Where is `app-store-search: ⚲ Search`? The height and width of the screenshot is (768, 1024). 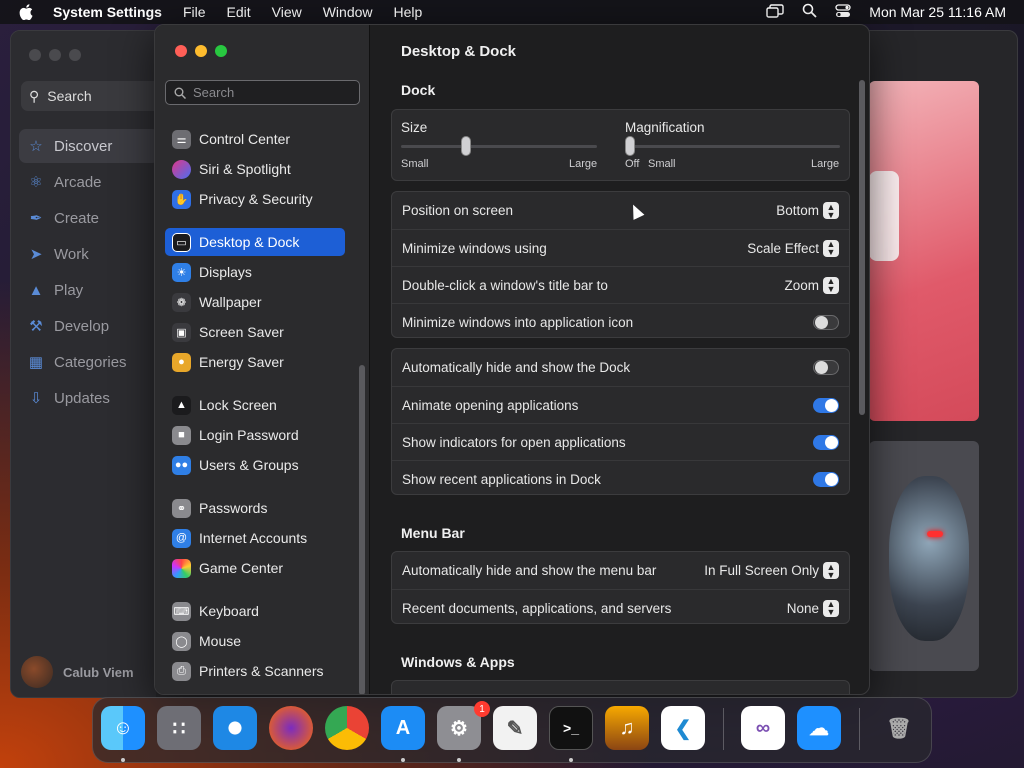 app-store-search: ⚲ Search is located at coordinates (91, 96).